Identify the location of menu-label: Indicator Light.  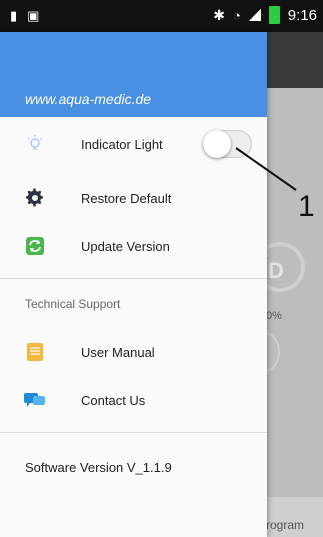
(122, 144).